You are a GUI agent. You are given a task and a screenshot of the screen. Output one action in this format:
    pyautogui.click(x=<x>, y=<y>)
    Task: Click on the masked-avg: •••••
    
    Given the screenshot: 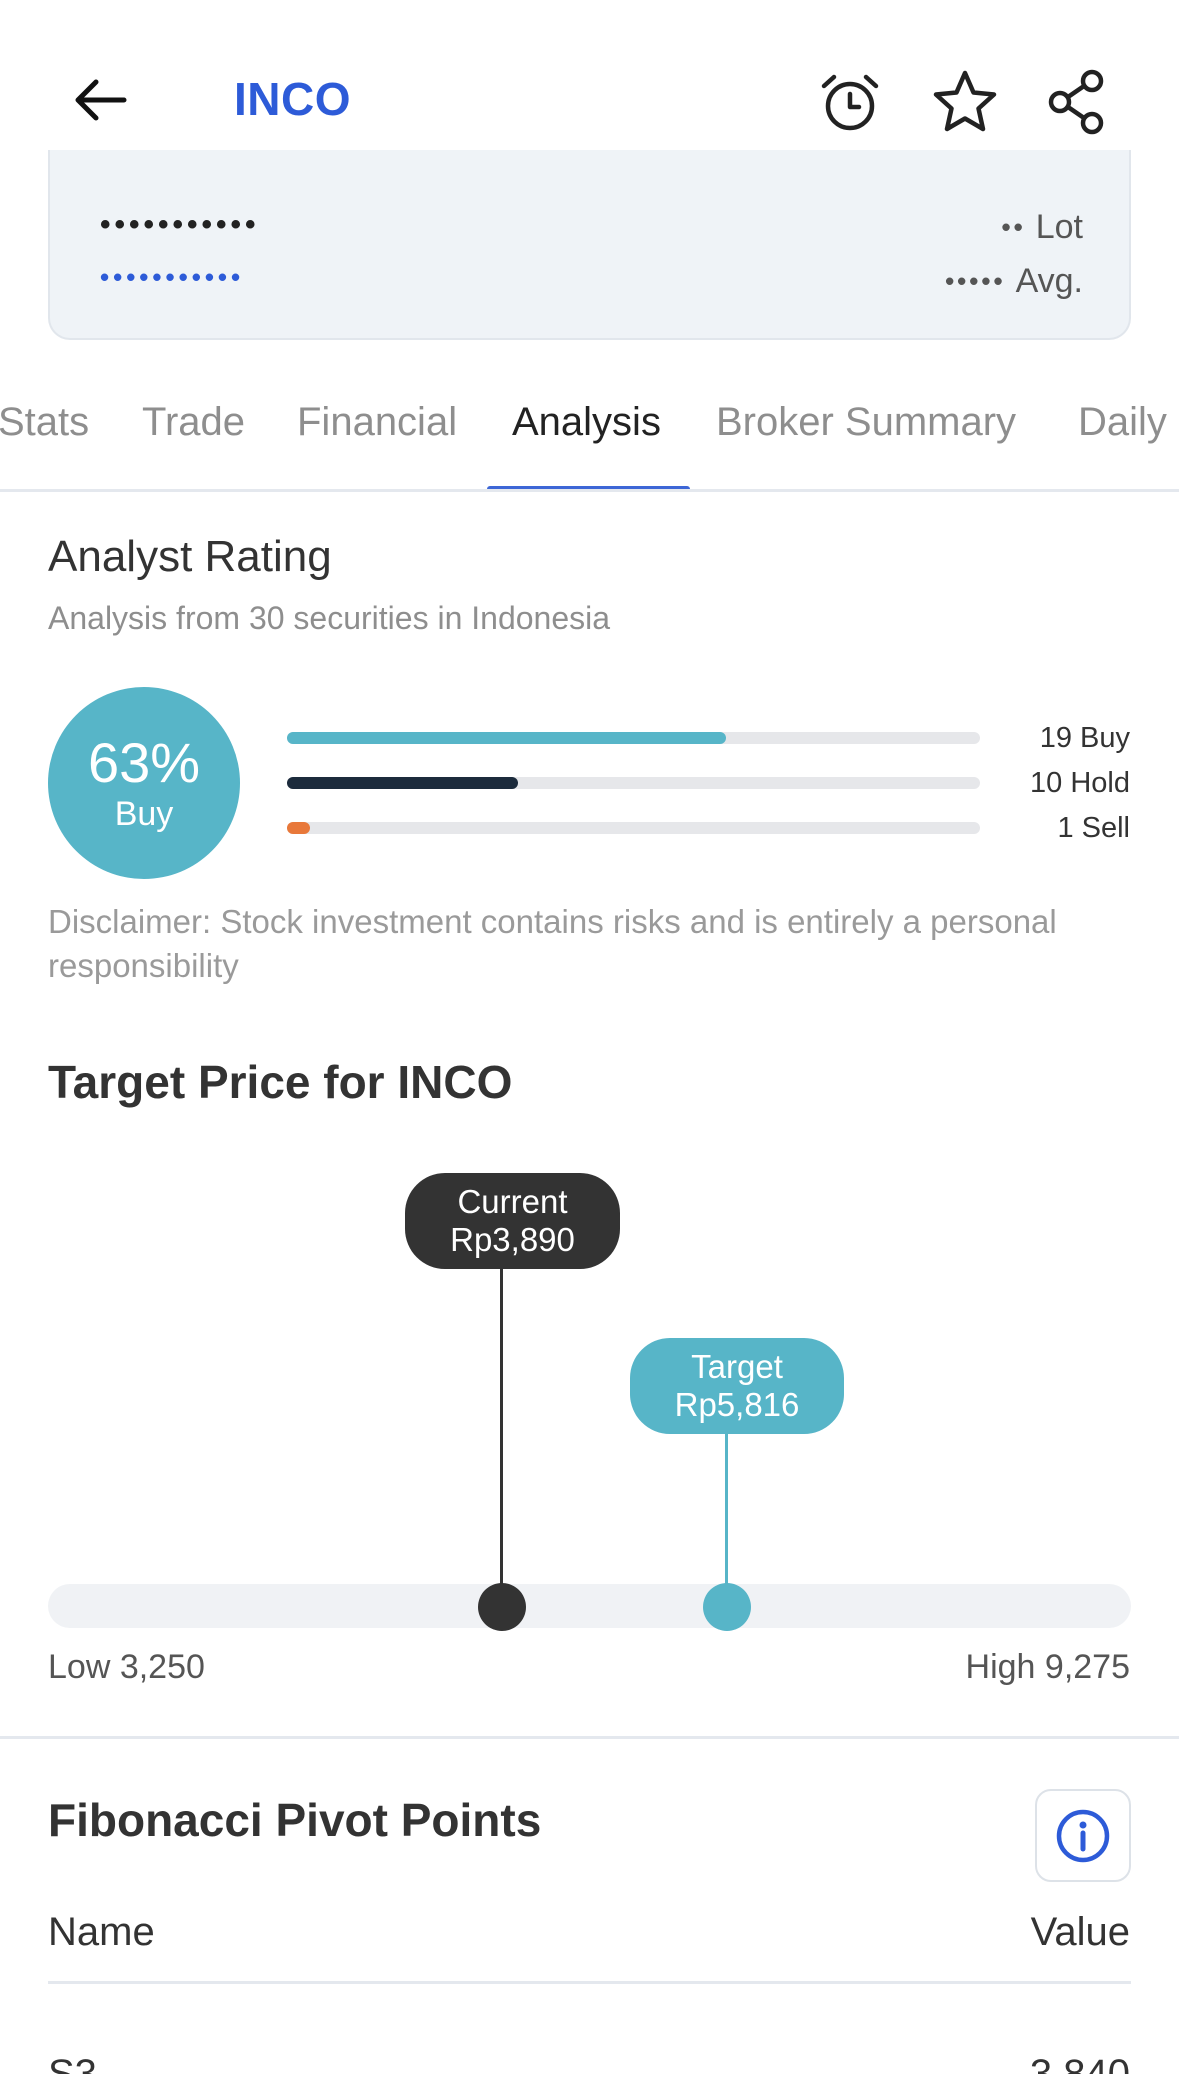 What is the action you would take?
    pyautogui.click(x=975, y=281)
    